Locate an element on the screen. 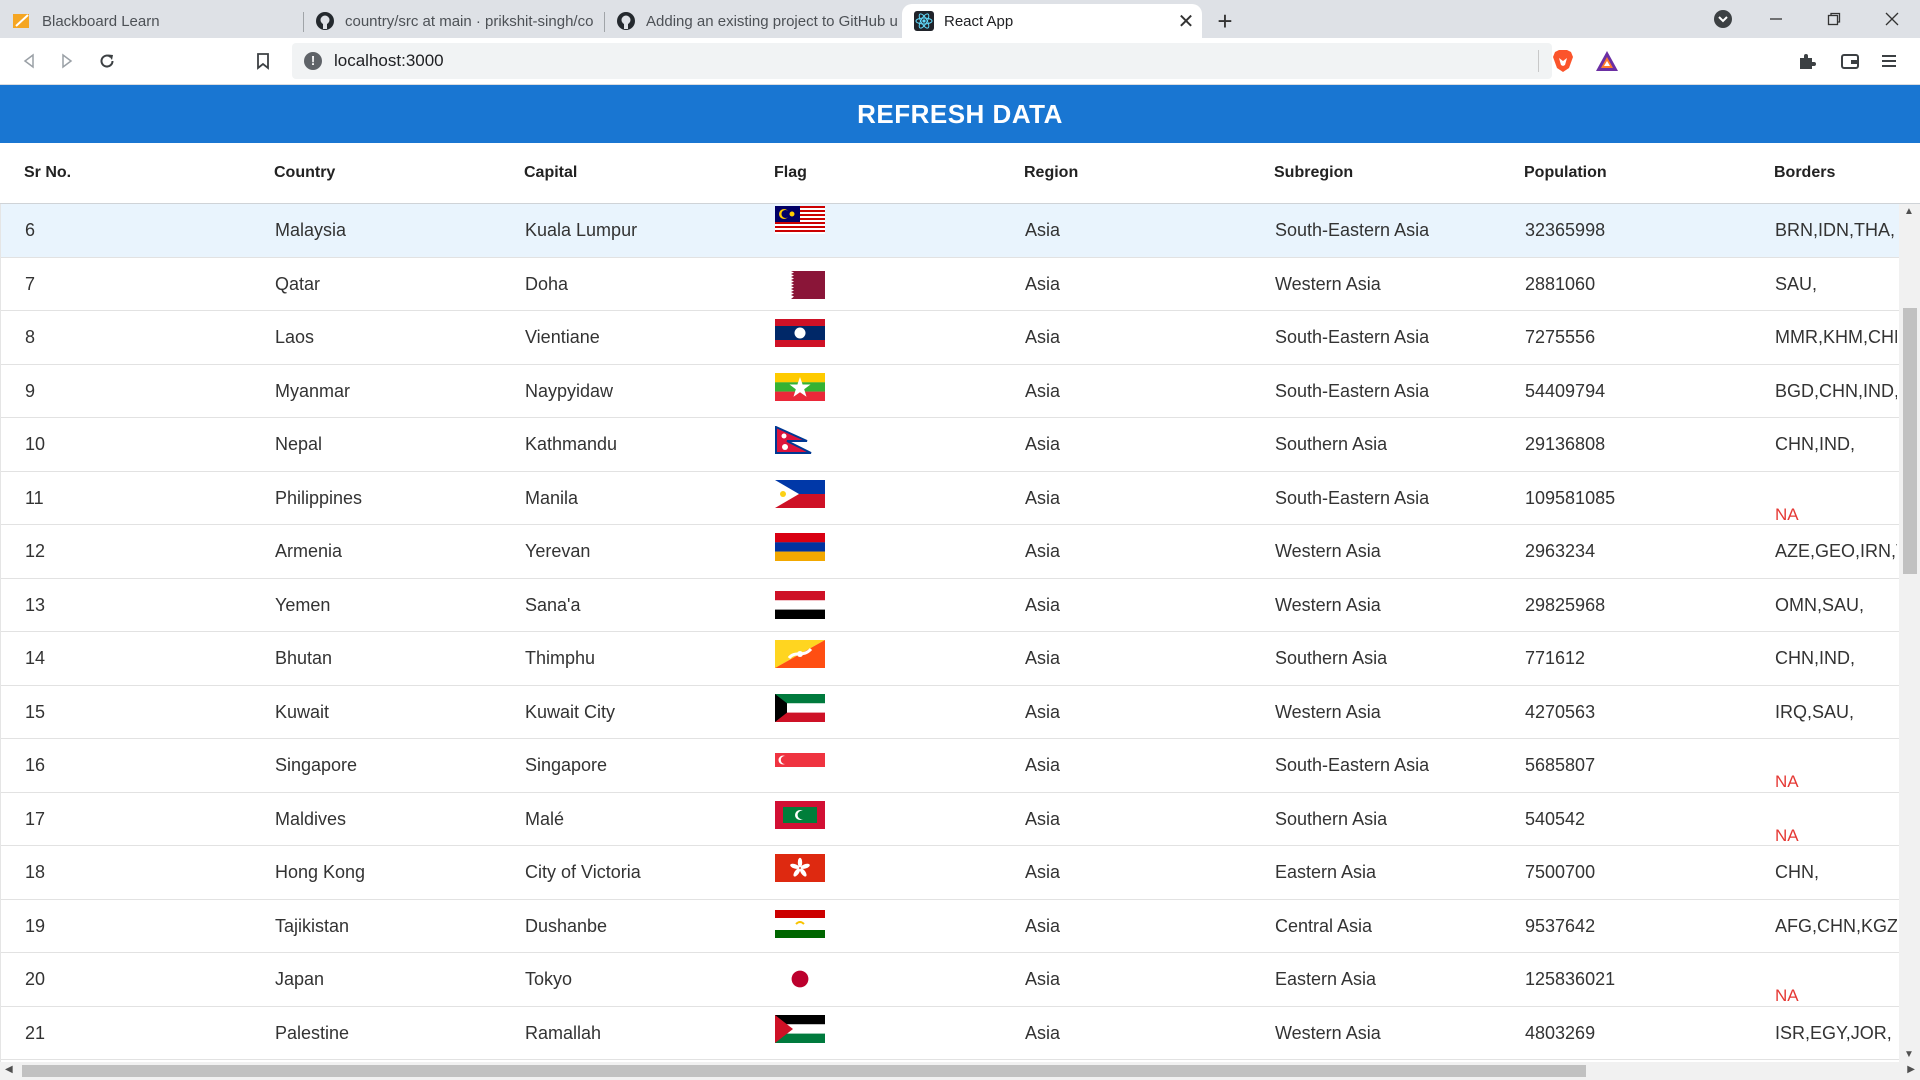 This screenshot has width=1920, height=1080. restore-icon is located at coordinates (1834, 19).